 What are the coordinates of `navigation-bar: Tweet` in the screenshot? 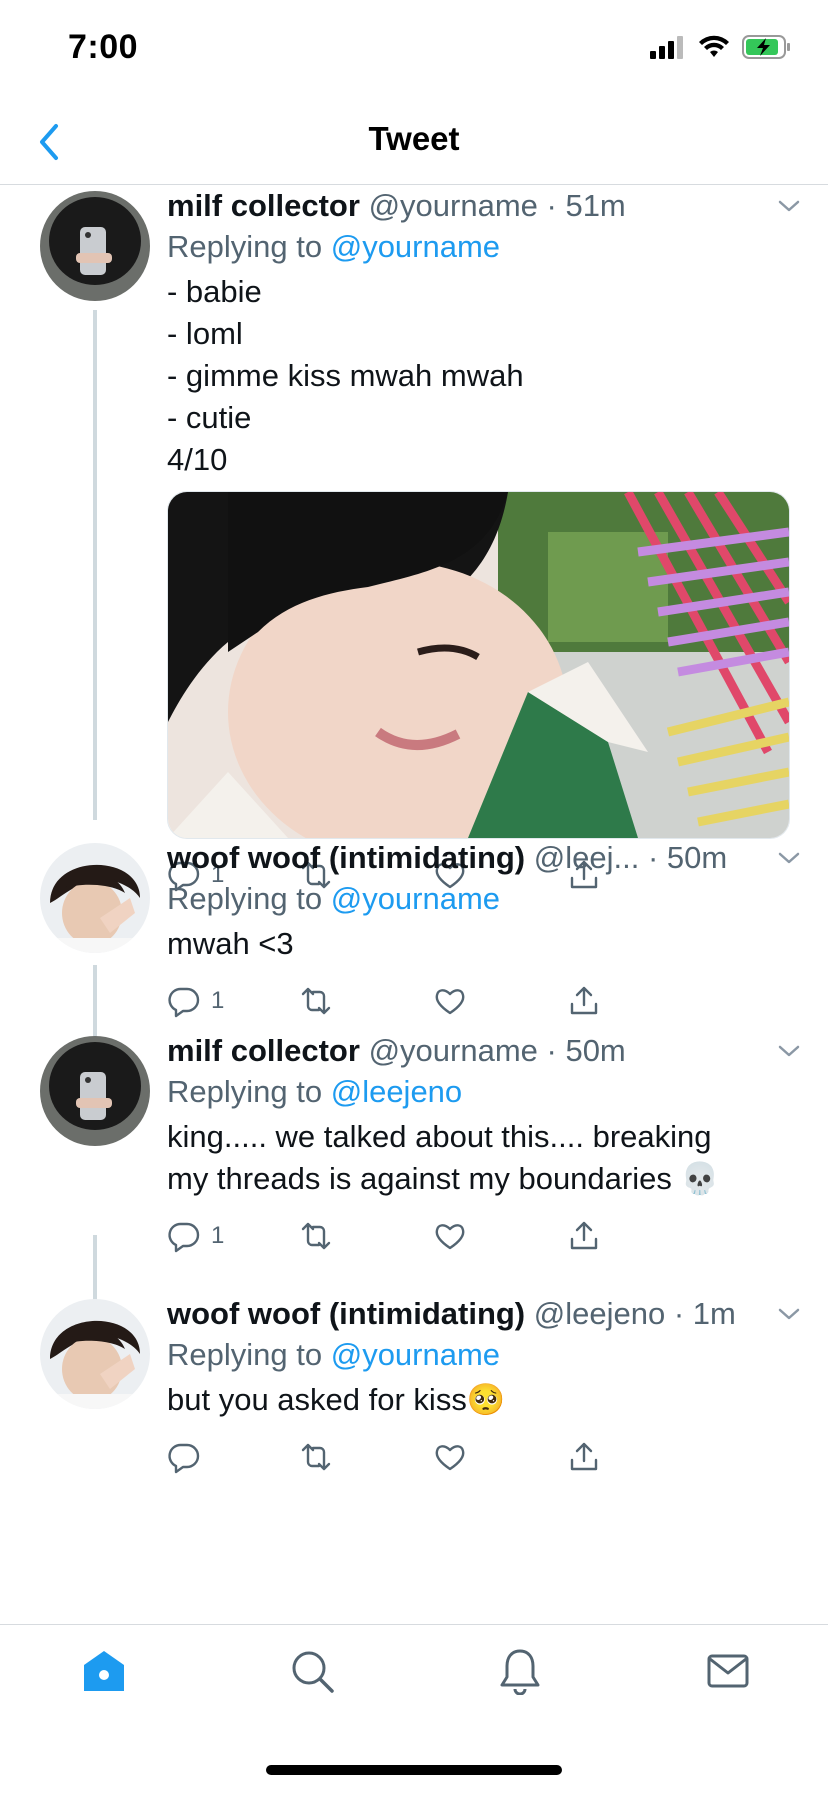 It's located at (414, 142).